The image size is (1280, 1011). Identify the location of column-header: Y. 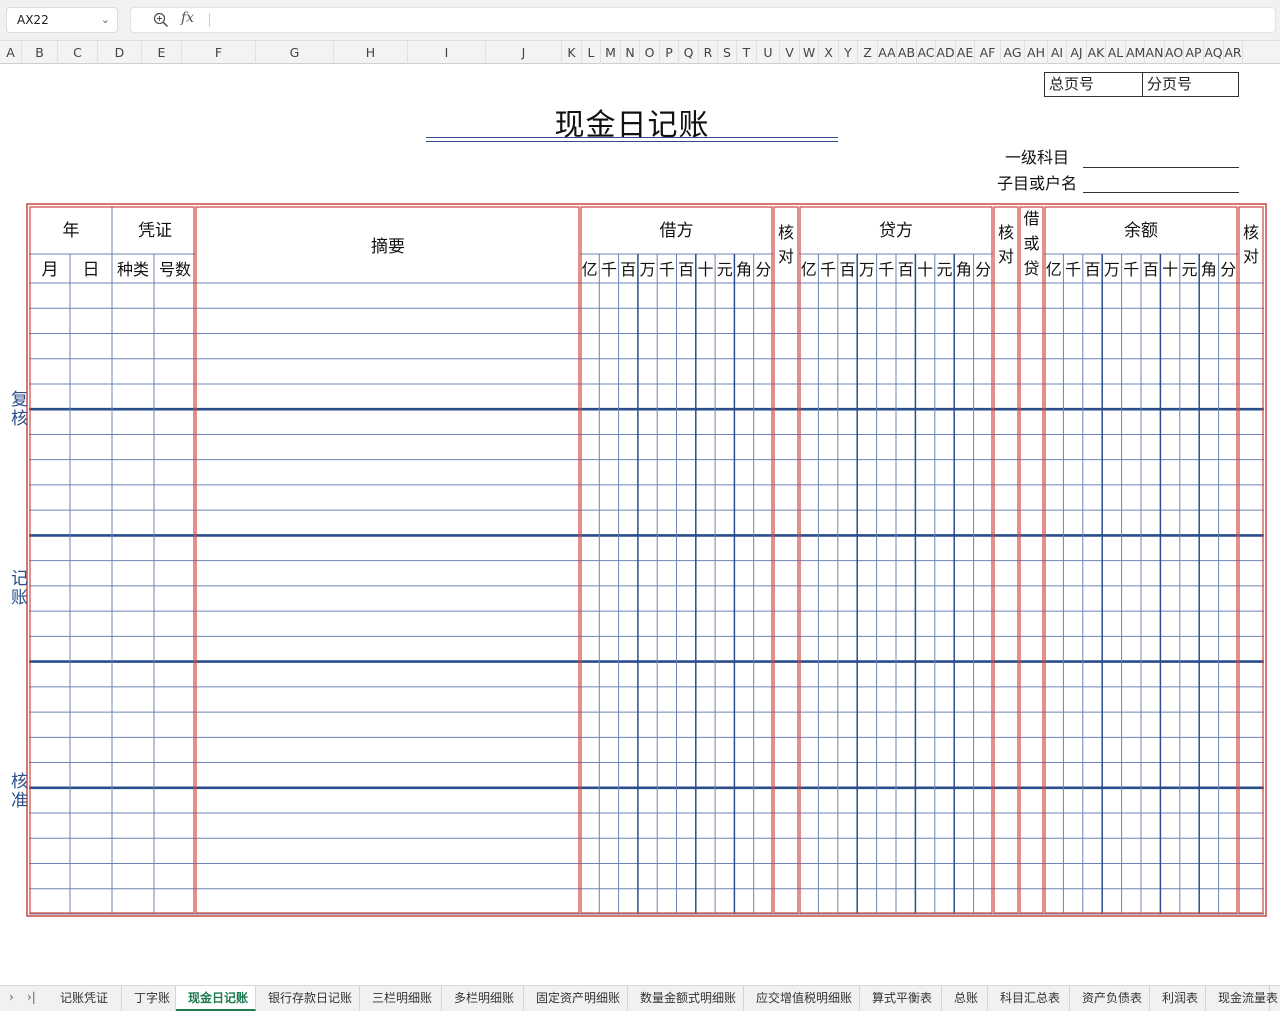
(848, 52).